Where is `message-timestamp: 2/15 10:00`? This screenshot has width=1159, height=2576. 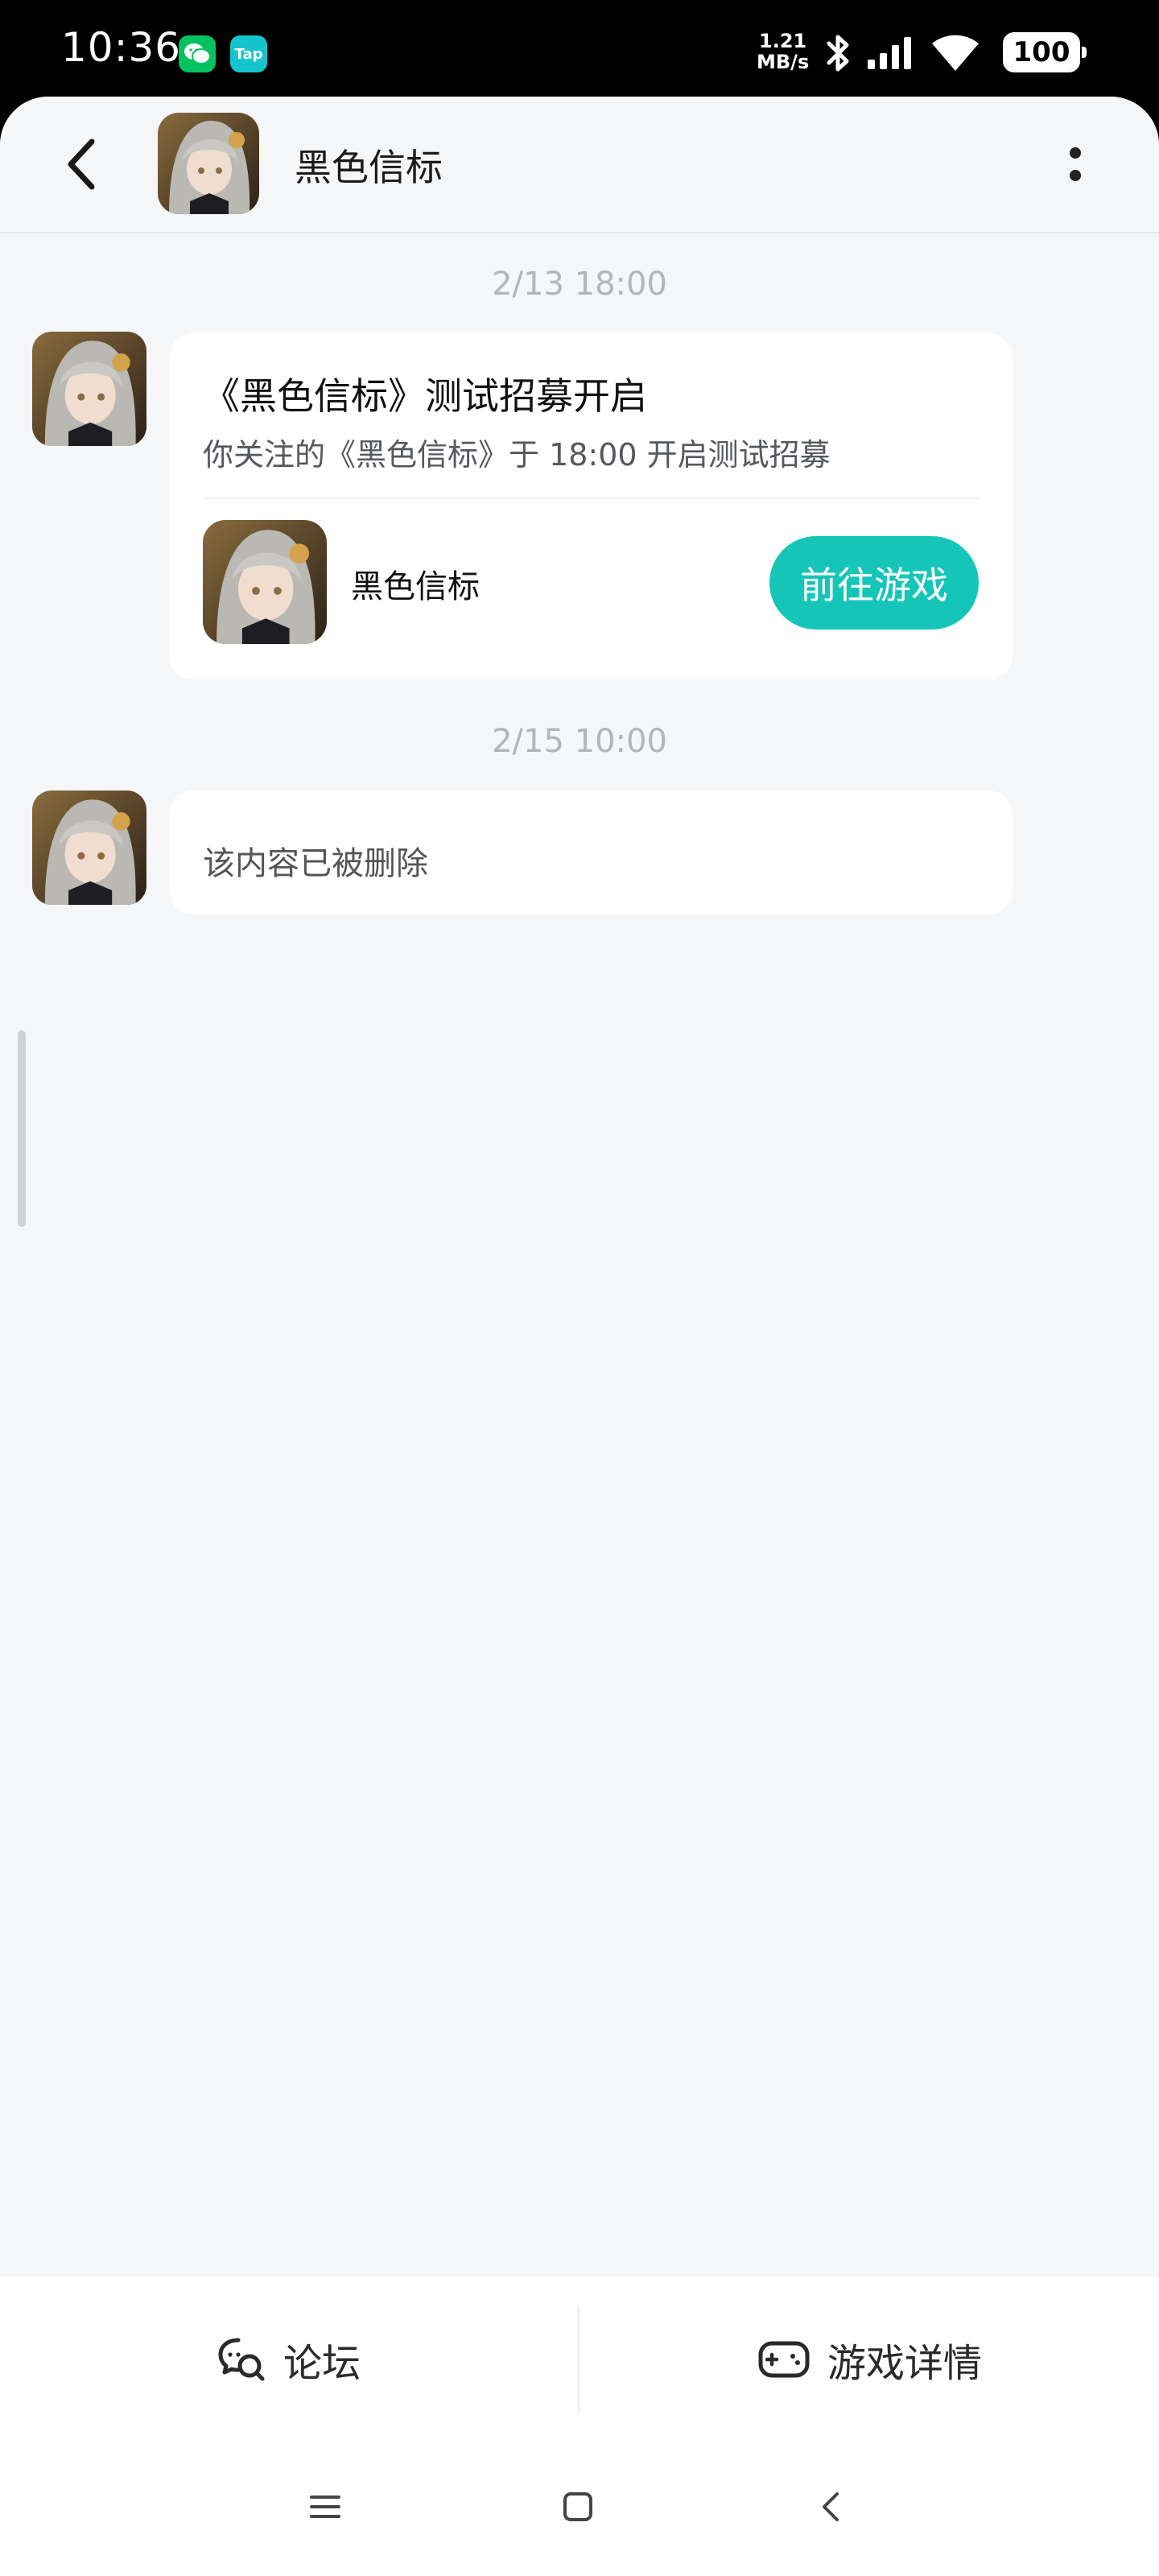
message-timestamp: 2/15 10:00 is located at coordinates (579, 741).